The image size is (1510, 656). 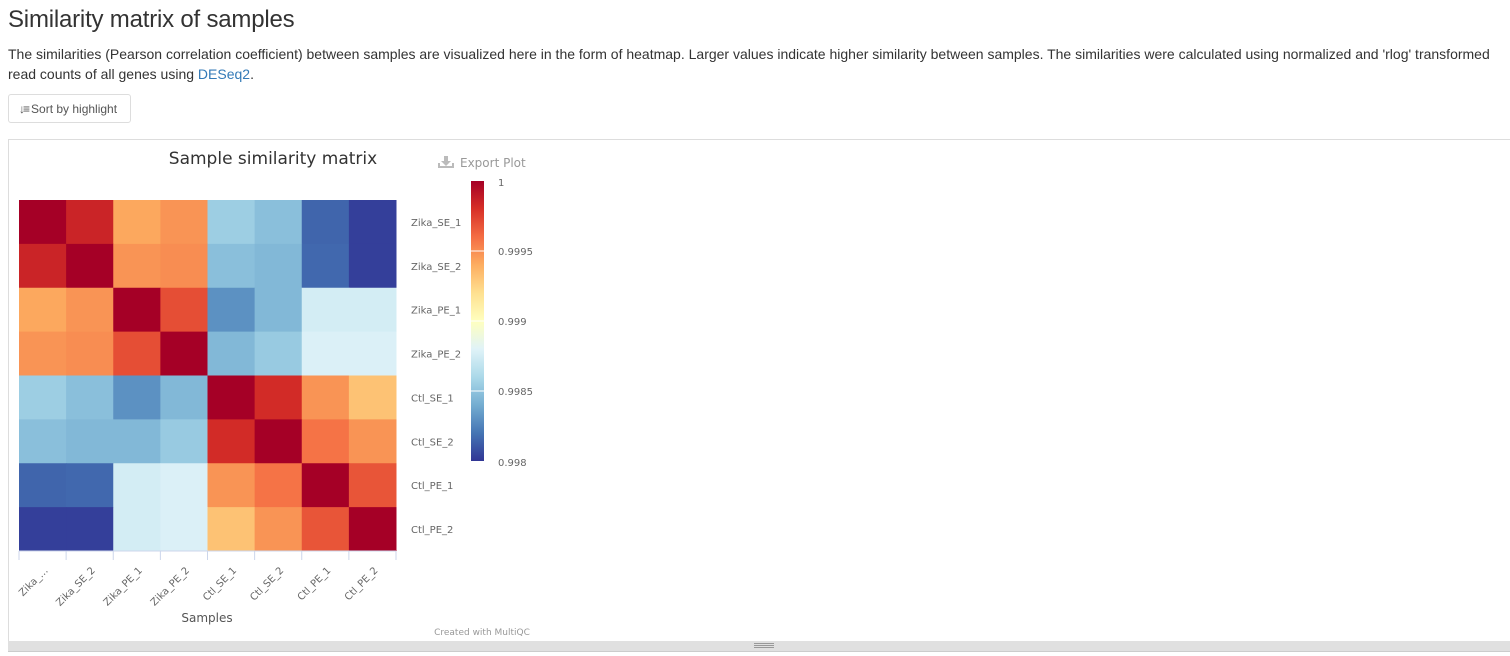 What do you see at coordinates (315, 584) in the screenshot?
I see `x-tick-label: Ctl_PE_1` at bounding box center [315, 584].